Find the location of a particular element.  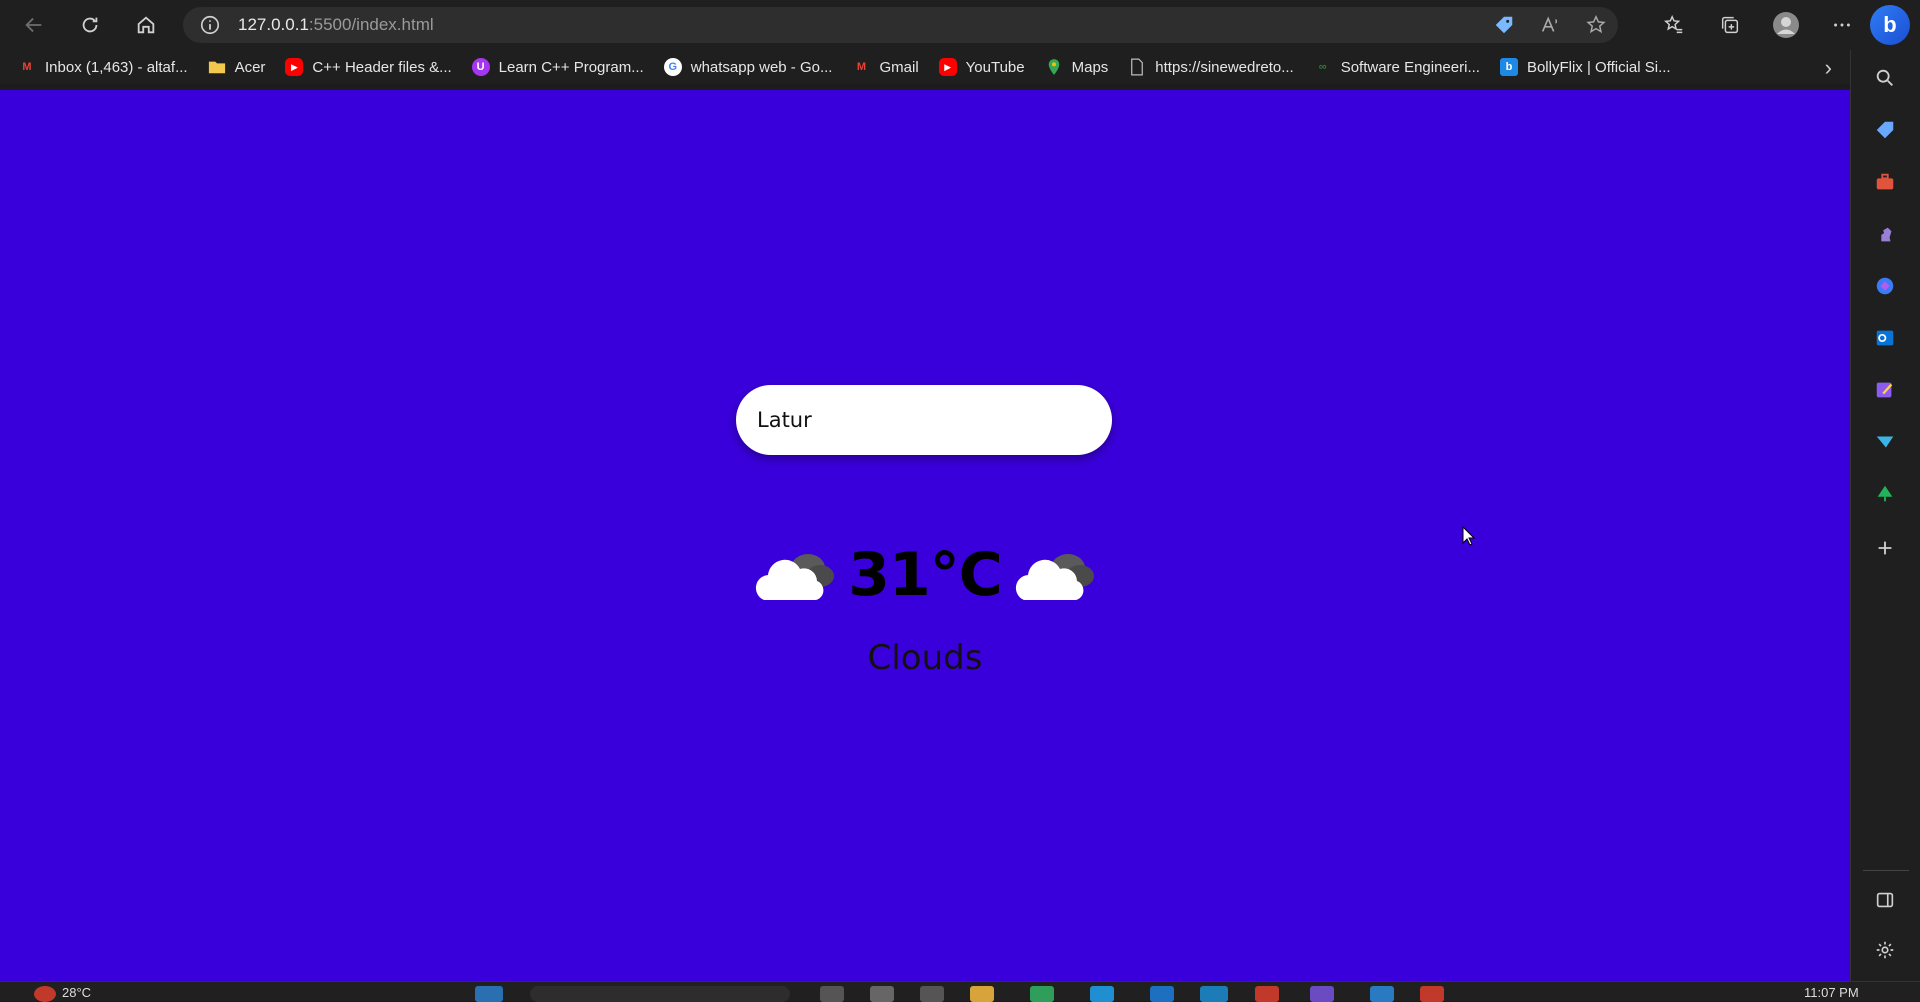

favorites-button is located at coordinates (1674, 25).